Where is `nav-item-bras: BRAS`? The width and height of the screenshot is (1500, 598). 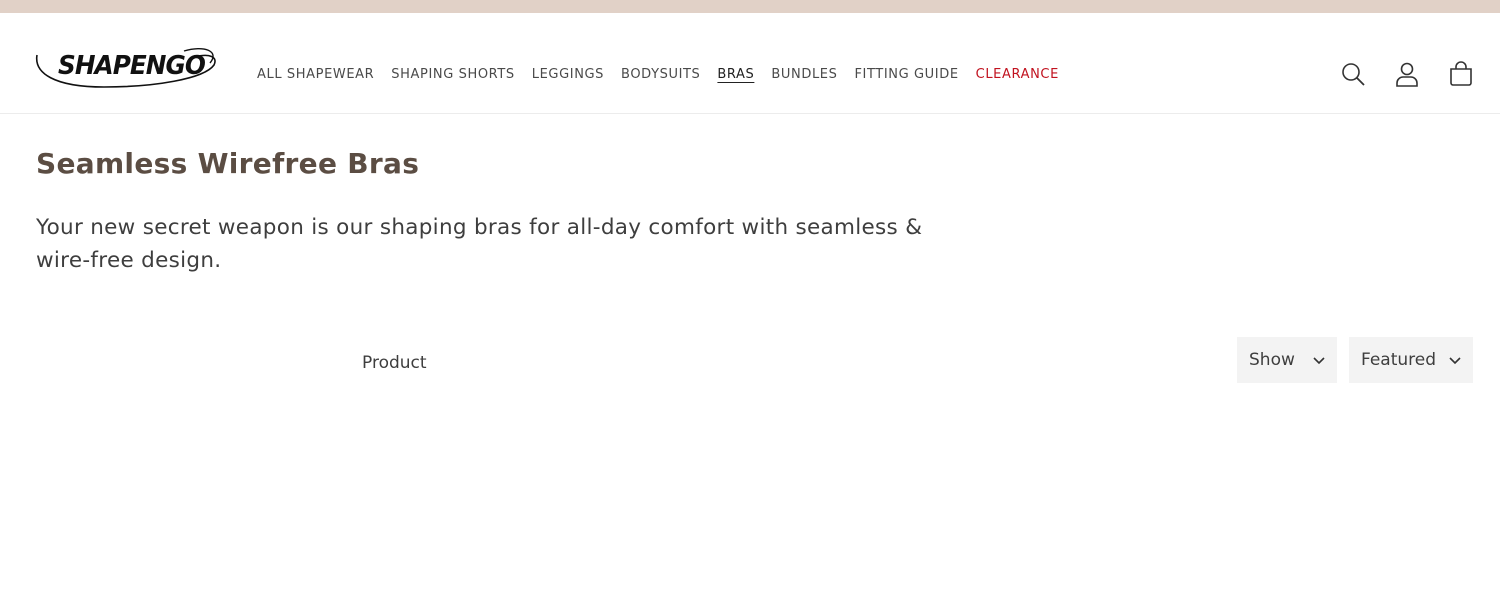 nav-item-bras: BRAS is located at coordinates (735, 74).